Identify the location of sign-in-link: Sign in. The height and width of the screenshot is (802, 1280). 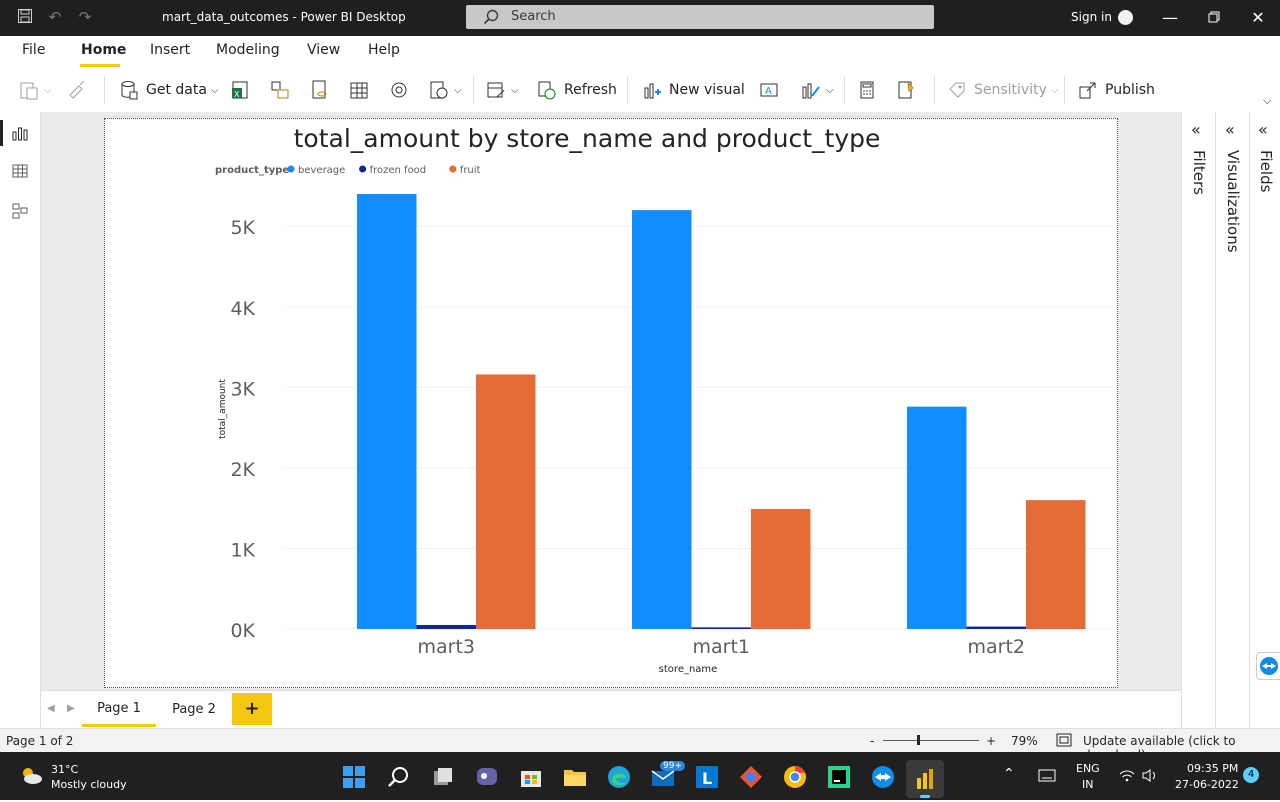
(1091, 17).